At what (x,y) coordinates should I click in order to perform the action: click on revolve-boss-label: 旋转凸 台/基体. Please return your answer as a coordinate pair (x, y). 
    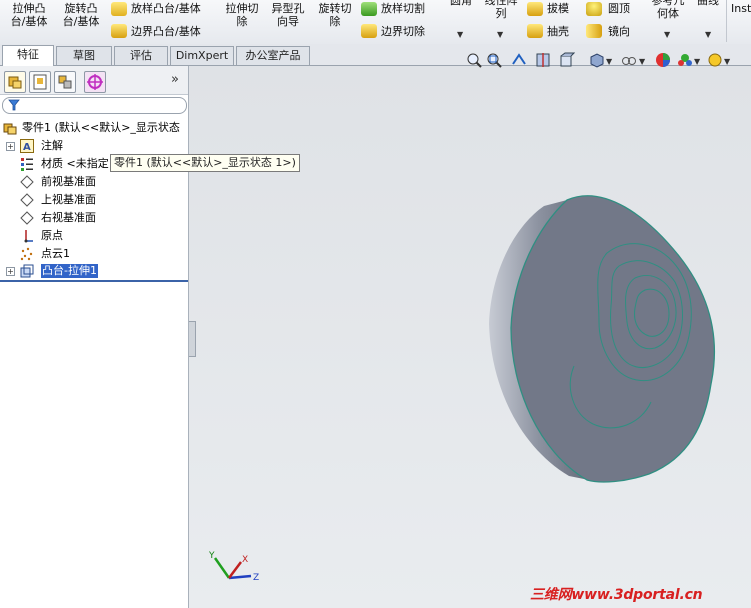
    Looking at the image, I should click on (81, 15).